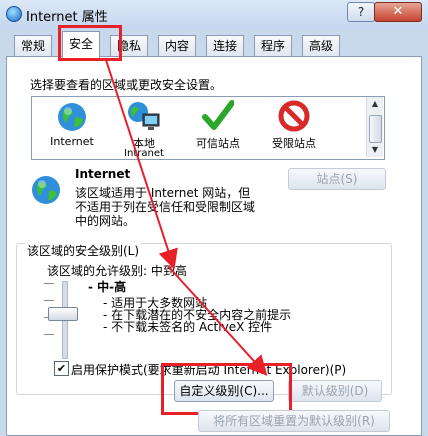 This screenshot has height=436, width=428. I want to click on zone-label: Internet, so click(72, 141).